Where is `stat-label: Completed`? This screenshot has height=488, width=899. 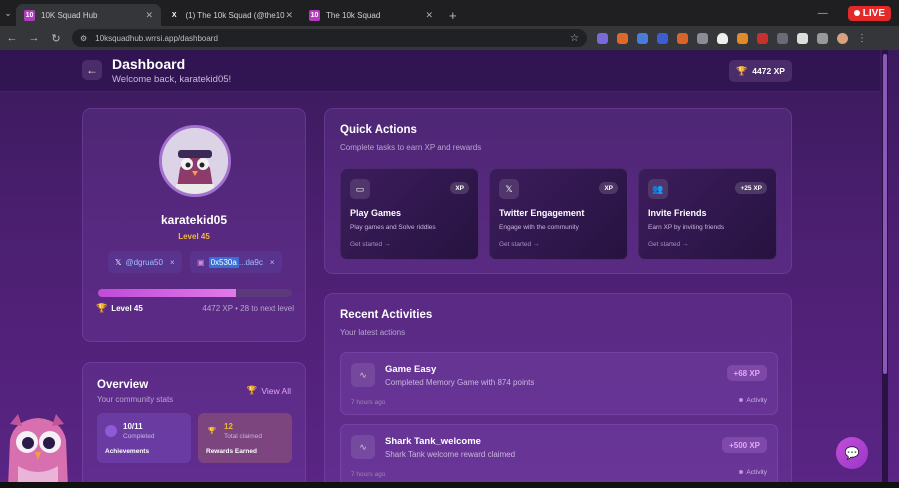
stat-label: Completed is located at coordinates (139, 436).